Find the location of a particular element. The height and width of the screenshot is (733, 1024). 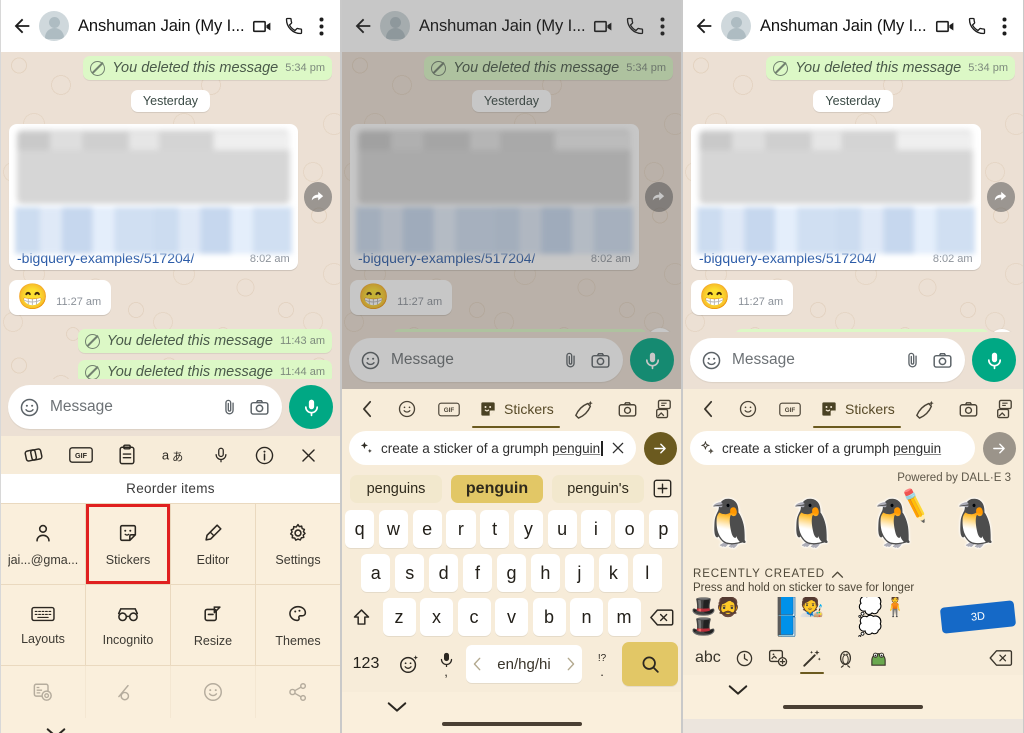

key-t: t is located at coordinates (495, 529).